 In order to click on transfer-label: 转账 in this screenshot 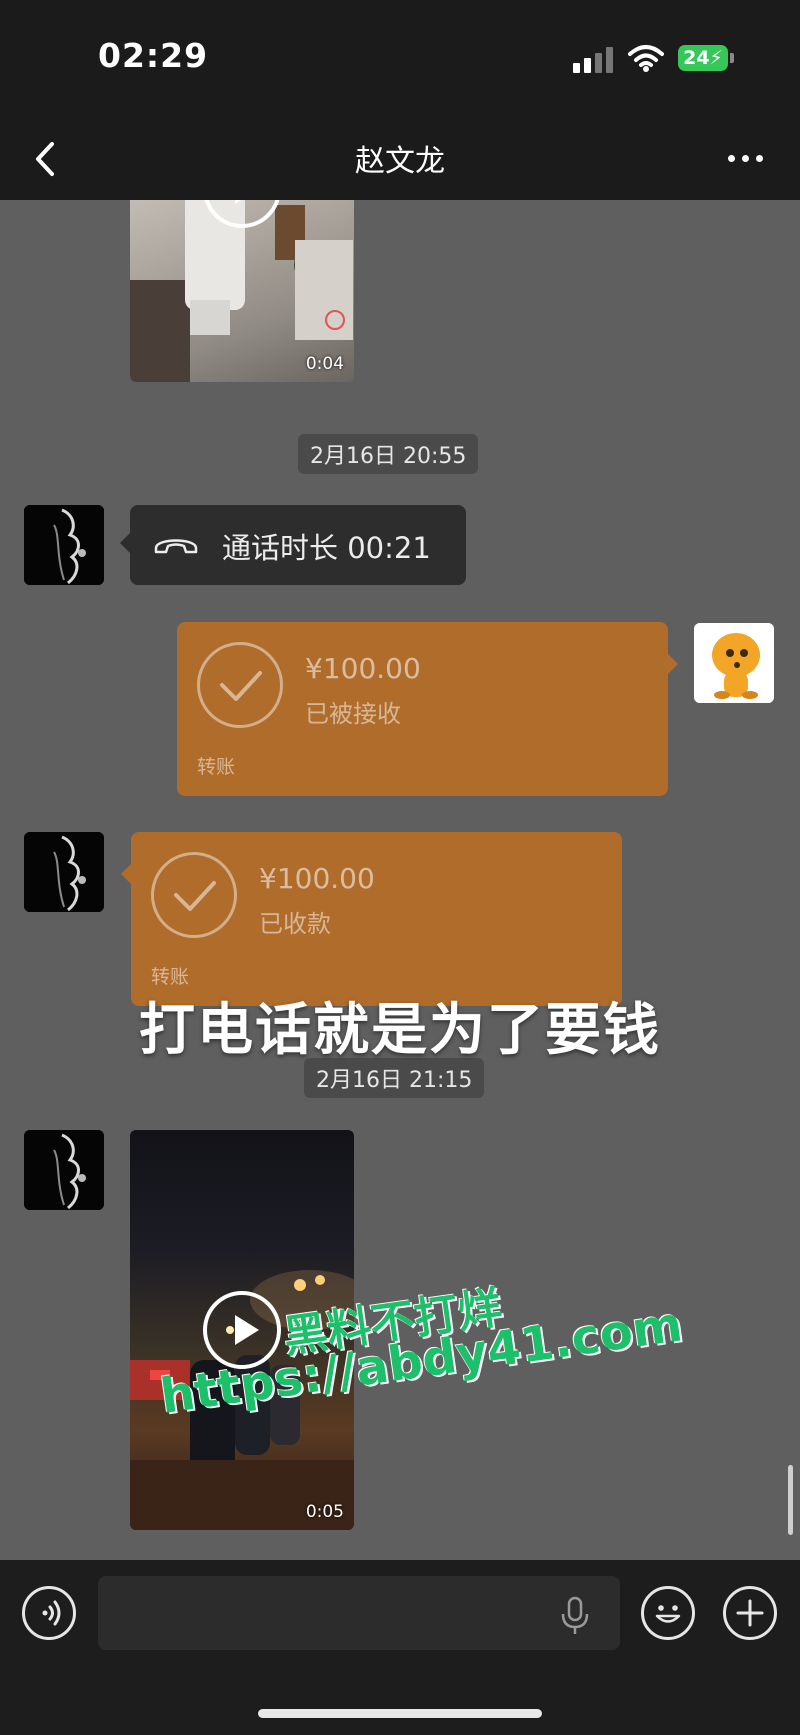, I will do `click(216, 767)`.